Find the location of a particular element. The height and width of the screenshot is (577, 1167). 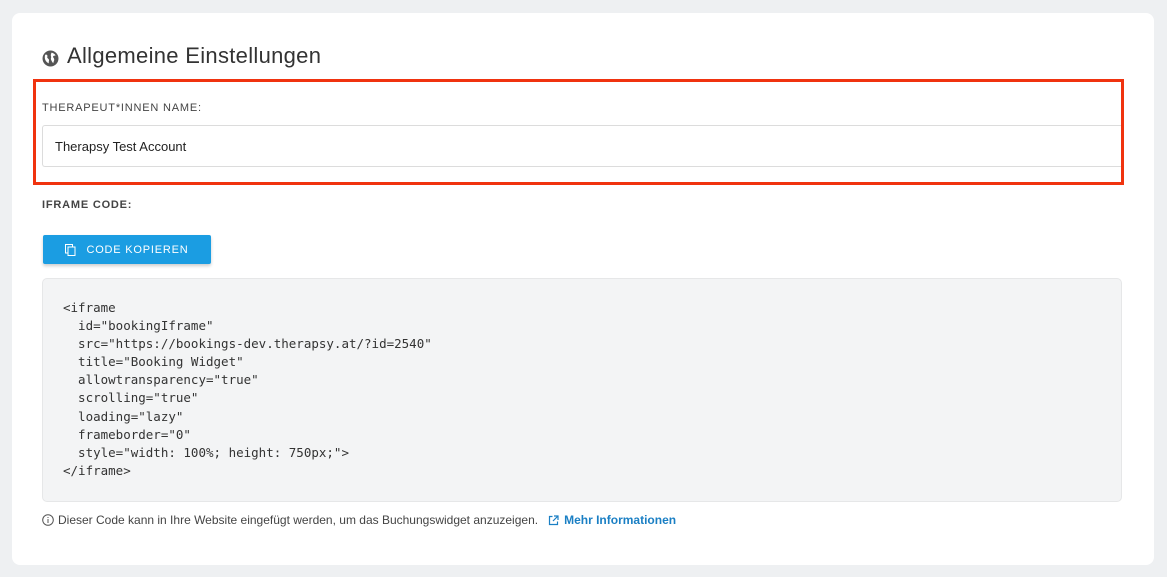

therapist-name-label: THERAPEUT*INNEN NAME: is located at coordinates (122, 108).